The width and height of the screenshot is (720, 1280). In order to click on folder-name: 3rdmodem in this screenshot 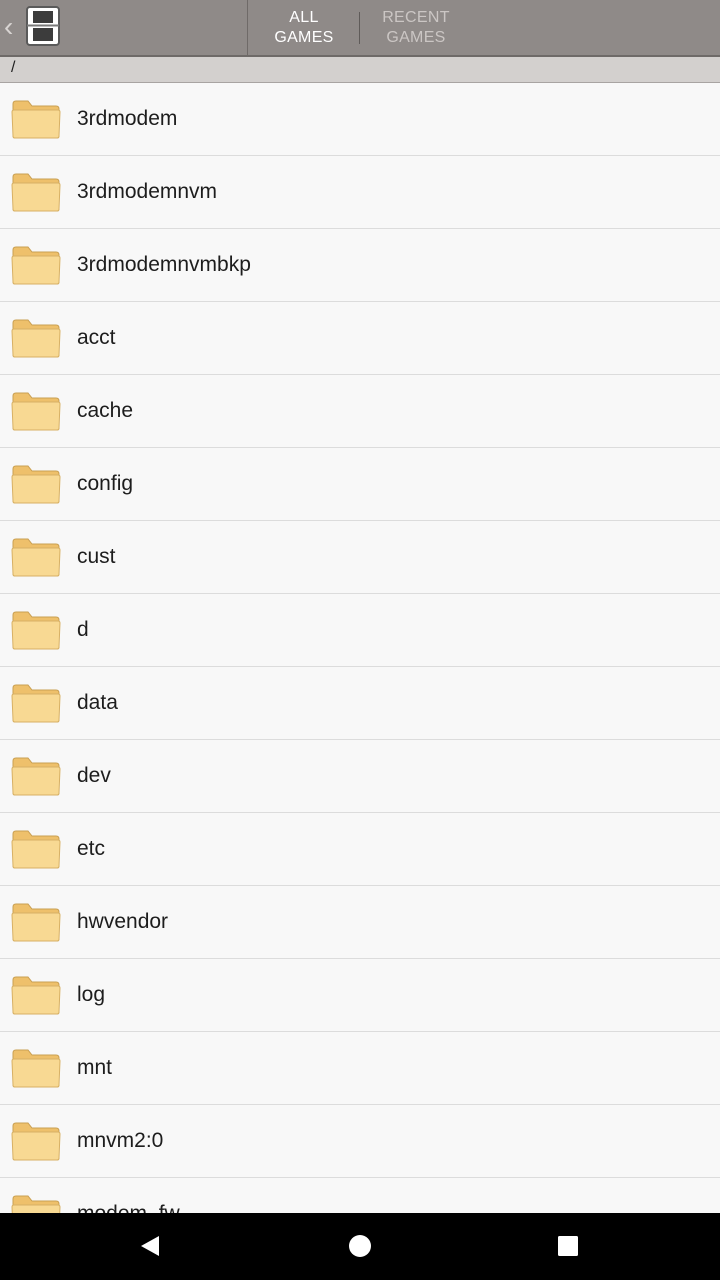, I will do `click(127, 118)`.